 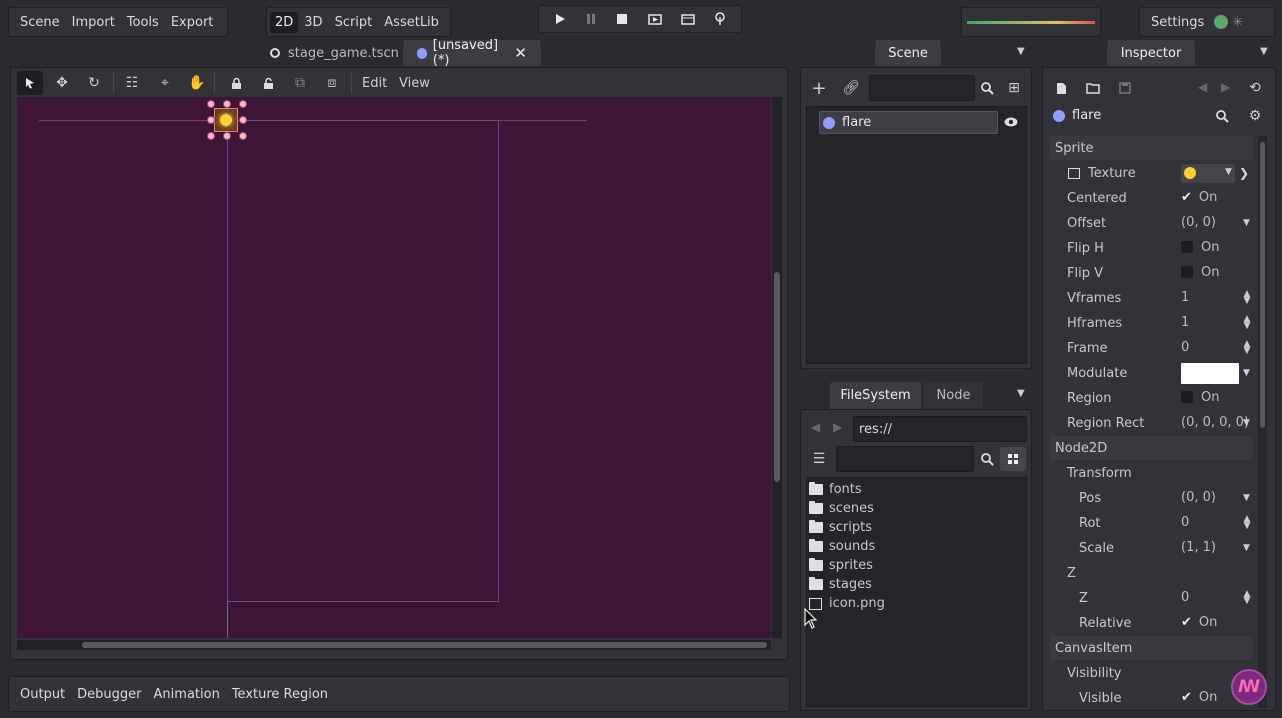 What do you see at coordinates (313, 22) in the screenshot?
I see `mode-3d: 3D` at bounding box center [313, 22].